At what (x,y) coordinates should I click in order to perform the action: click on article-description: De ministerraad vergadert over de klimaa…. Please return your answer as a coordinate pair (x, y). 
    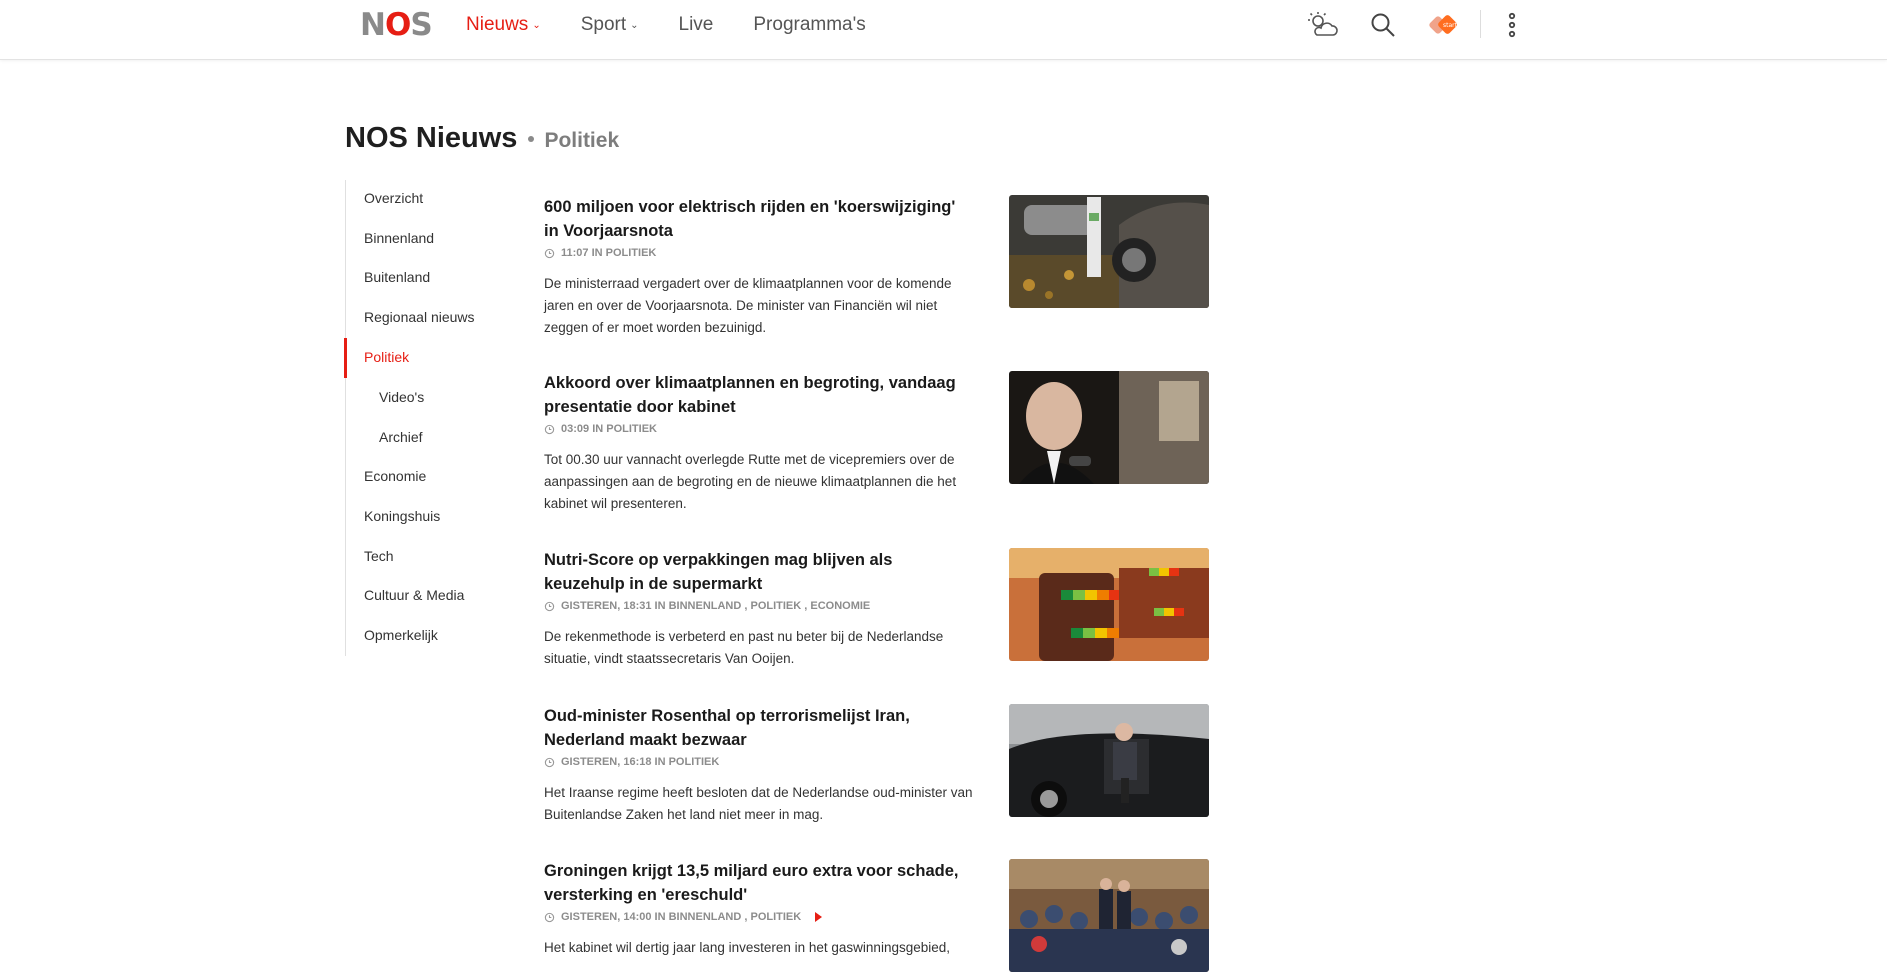
    Looking at the image, I should click on (748, 305).